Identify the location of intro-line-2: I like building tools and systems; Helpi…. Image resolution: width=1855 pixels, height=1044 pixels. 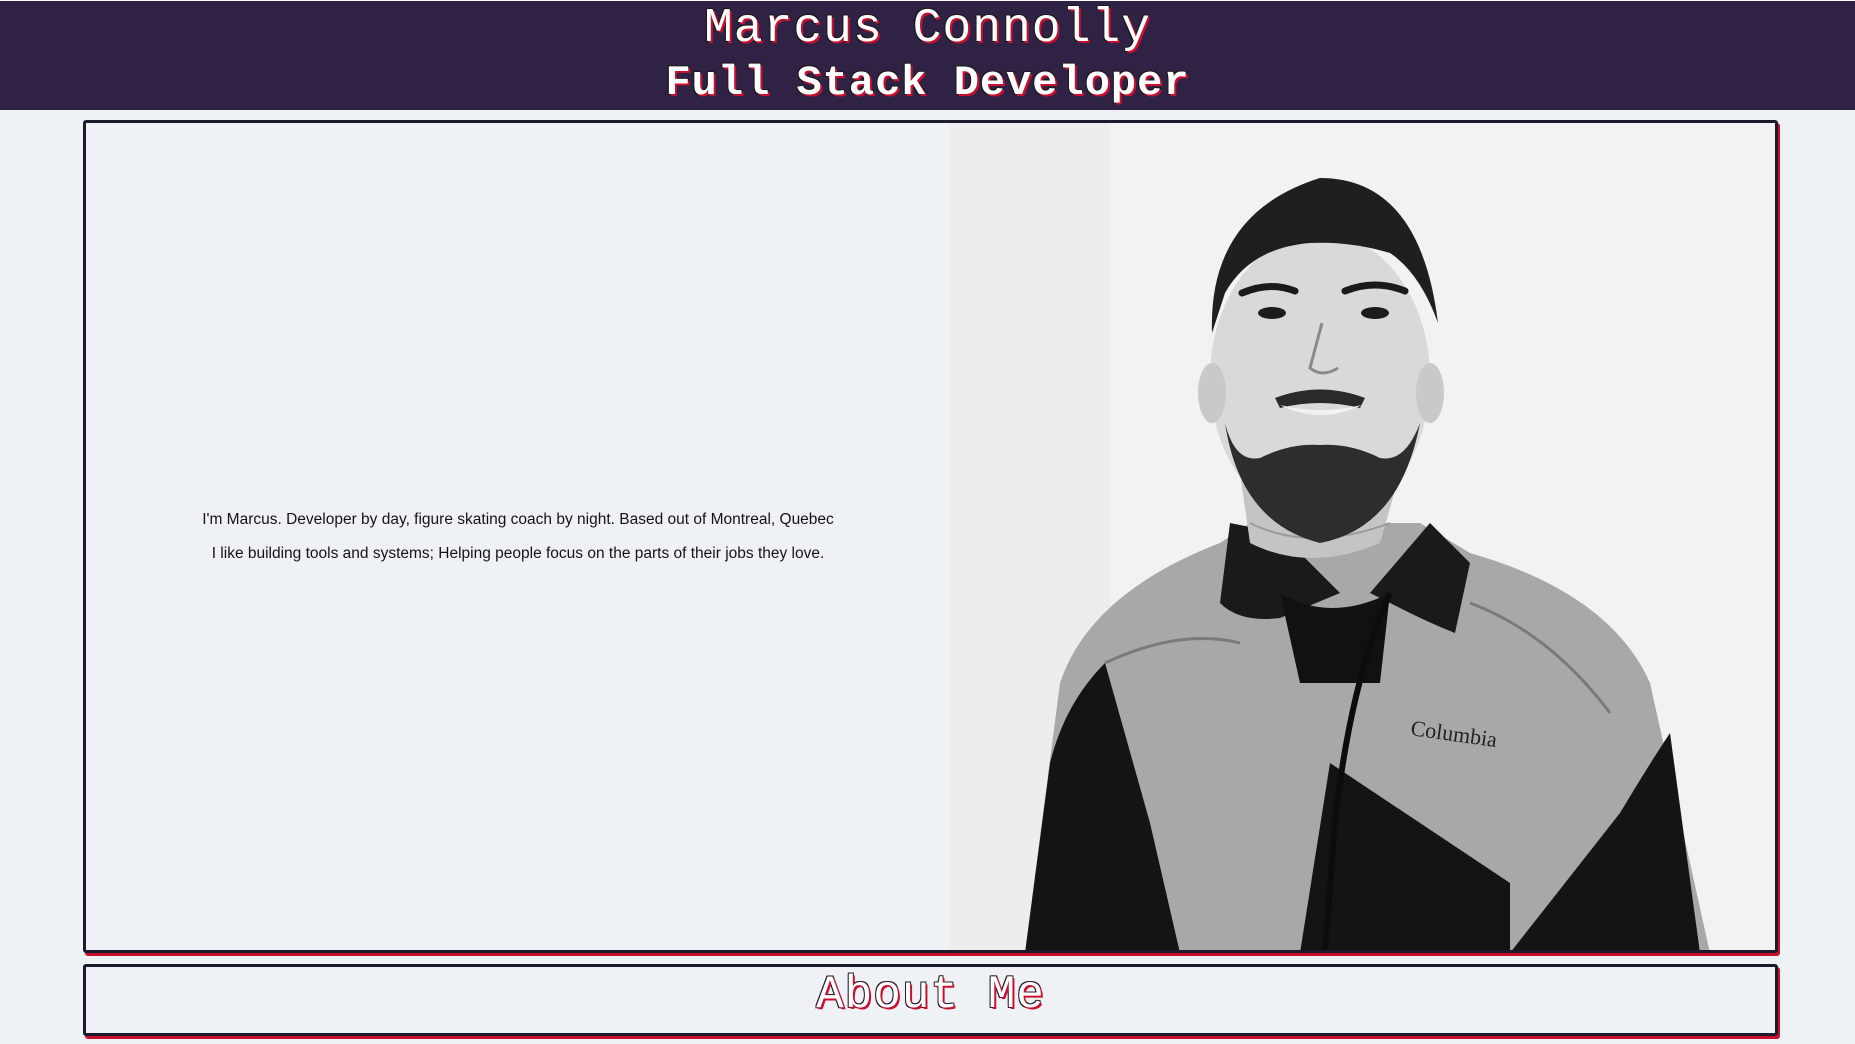
(518, 553).